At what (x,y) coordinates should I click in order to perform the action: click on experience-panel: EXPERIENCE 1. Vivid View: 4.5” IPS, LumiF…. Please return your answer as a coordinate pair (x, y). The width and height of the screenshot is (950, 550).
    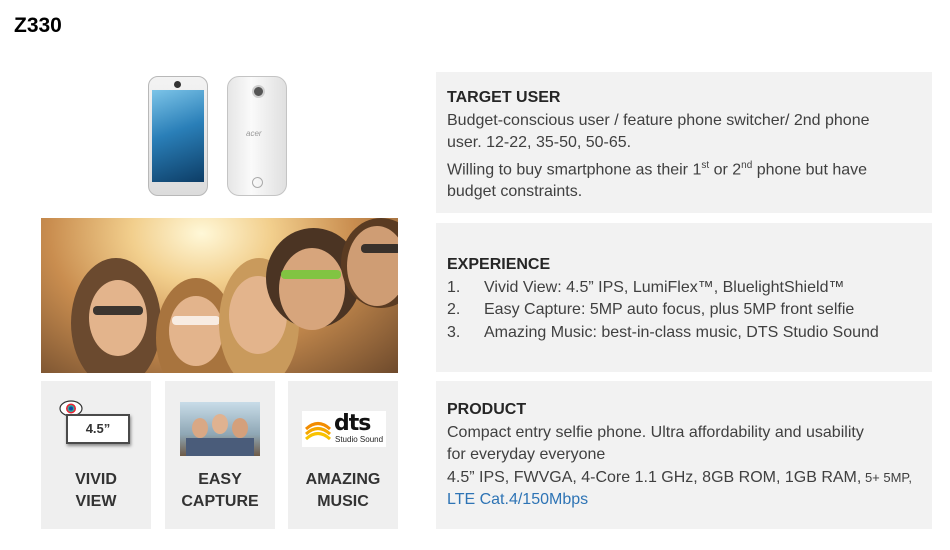
    Looking at the image, I should click on (684, 297).